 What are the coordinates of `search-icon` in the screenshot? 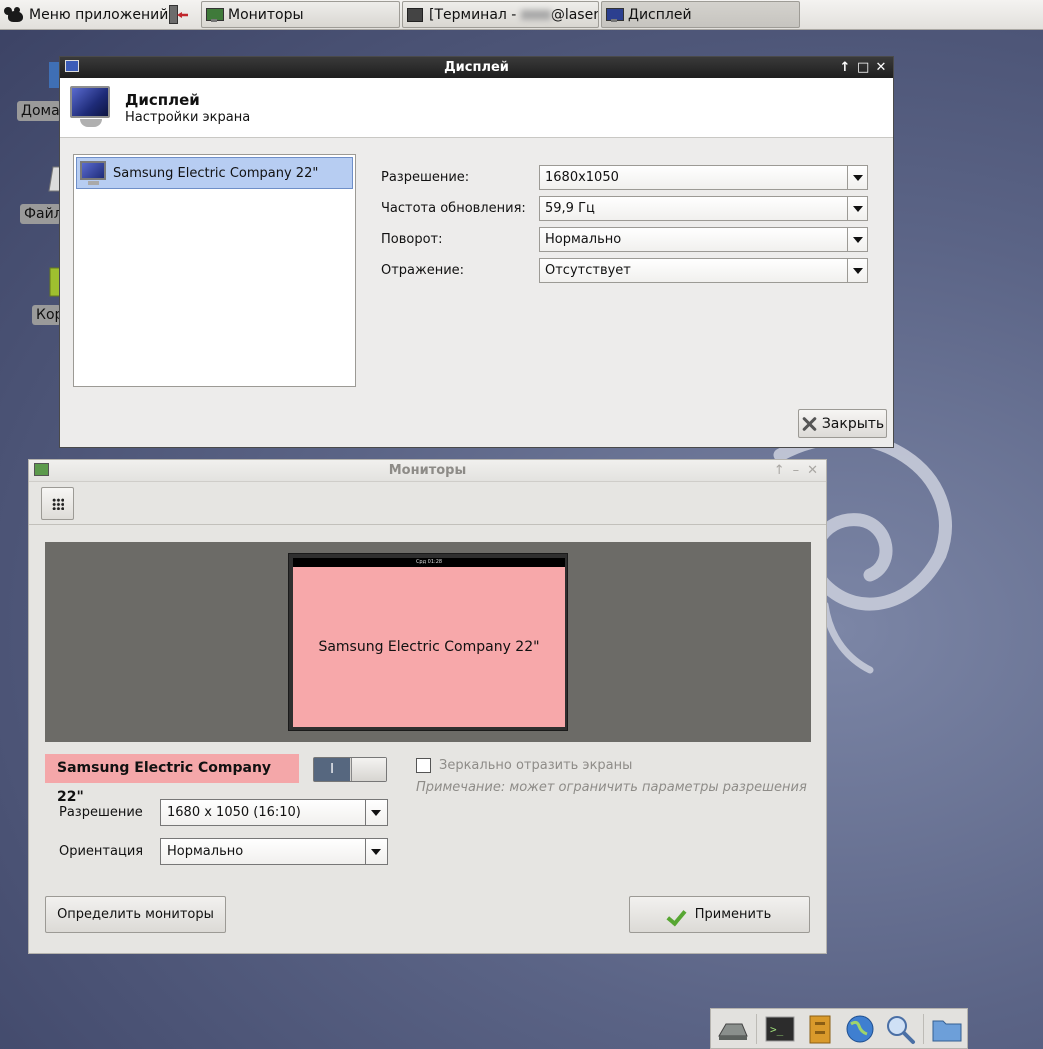 It's located at (900, 1029).